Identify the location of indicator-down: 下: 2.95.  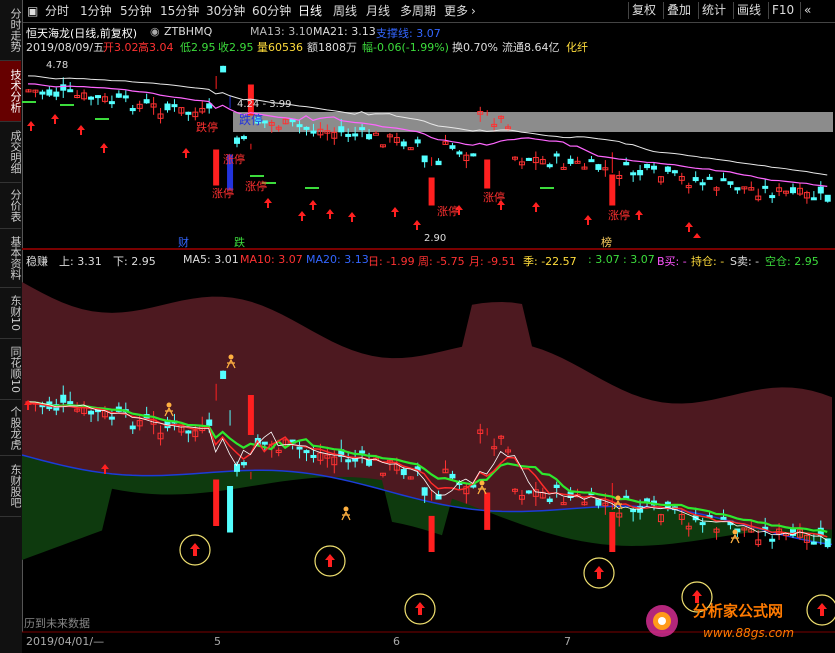
(134, 261).